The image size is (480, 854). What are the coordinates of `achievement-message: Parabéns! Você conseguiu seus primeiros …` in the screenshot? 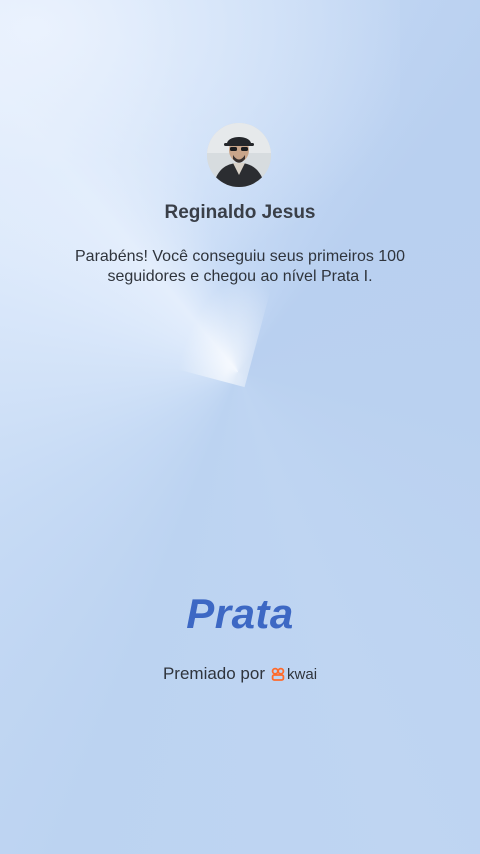 It's located at (240, 267).